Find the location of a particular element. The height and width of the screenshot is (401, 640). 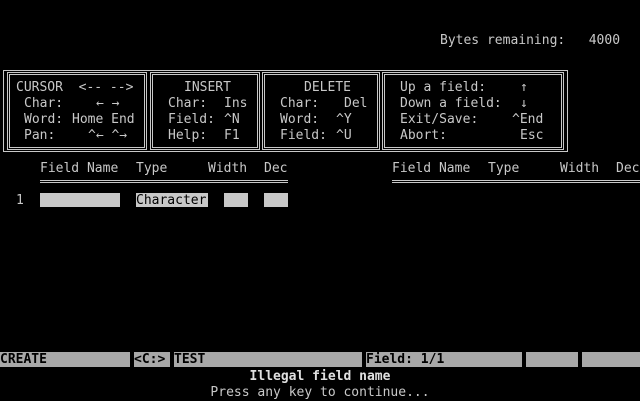

menu-down-field-label: Down a field: is located at coordinates (451, 103).